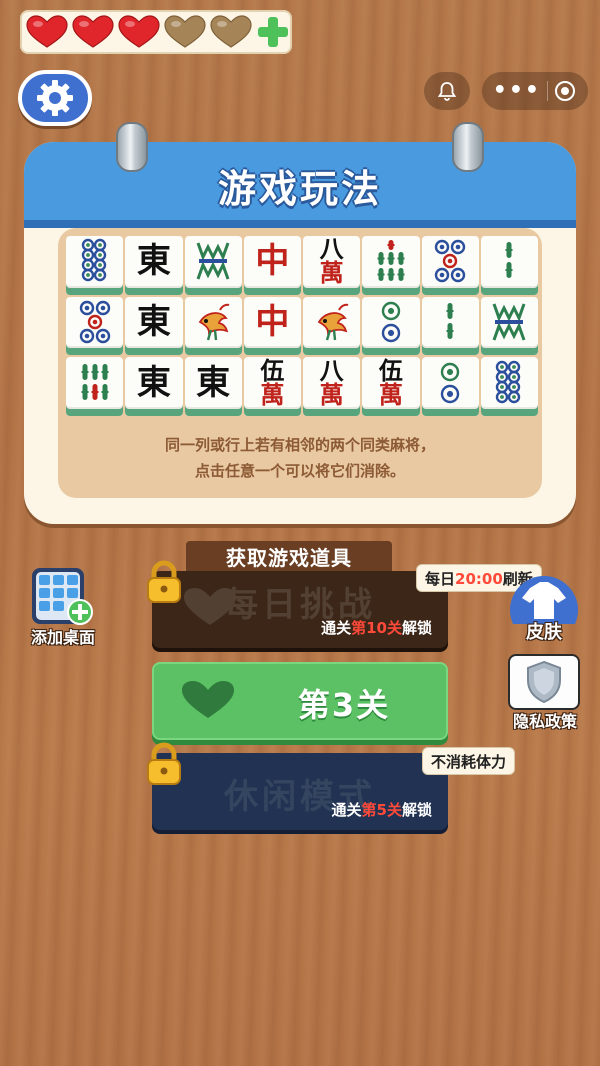  Describe the element at coordinates (299, 189) in the screenshot. I see `rules-title: 游戏玩法` at that location.